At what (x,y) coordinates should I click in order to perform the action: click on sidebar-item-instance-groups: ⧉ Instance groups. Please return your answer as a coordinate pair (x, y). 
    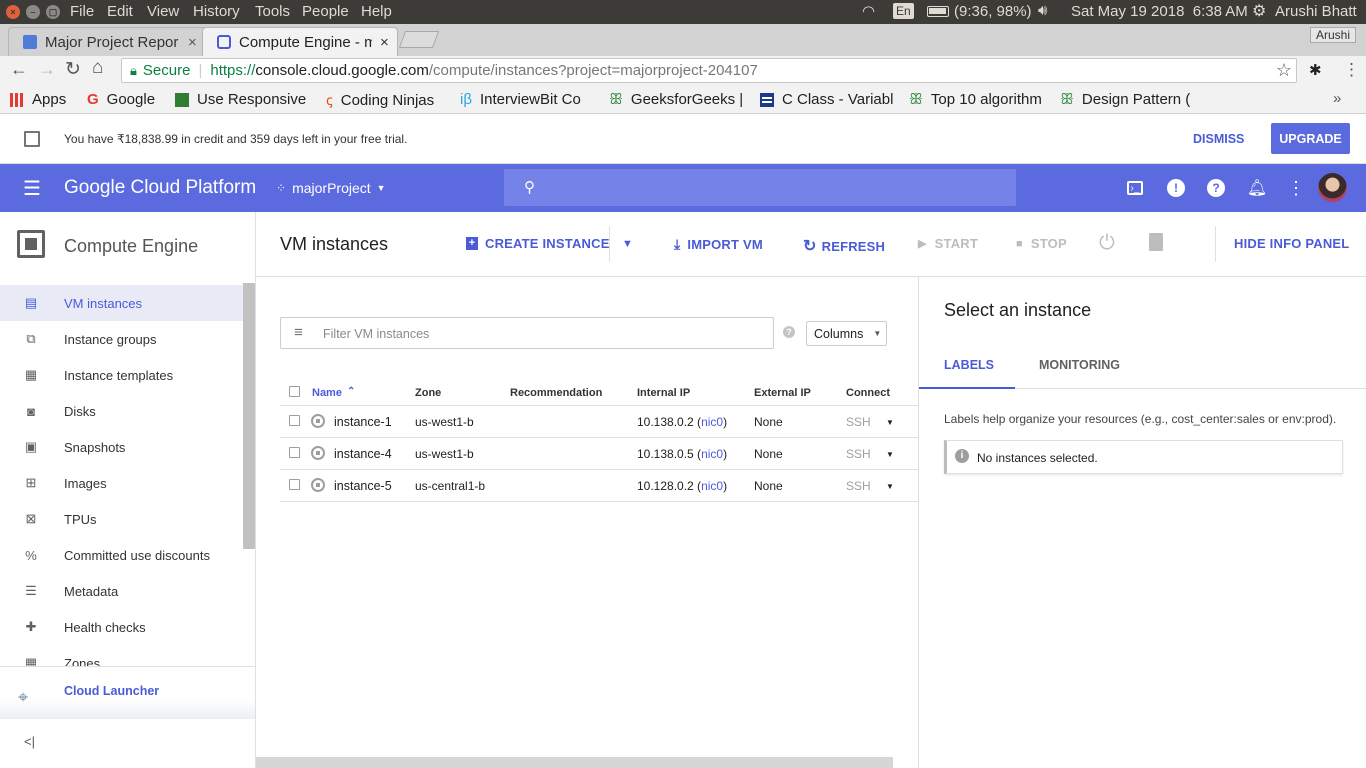
    Looking at the image, I should click on (121, 339).